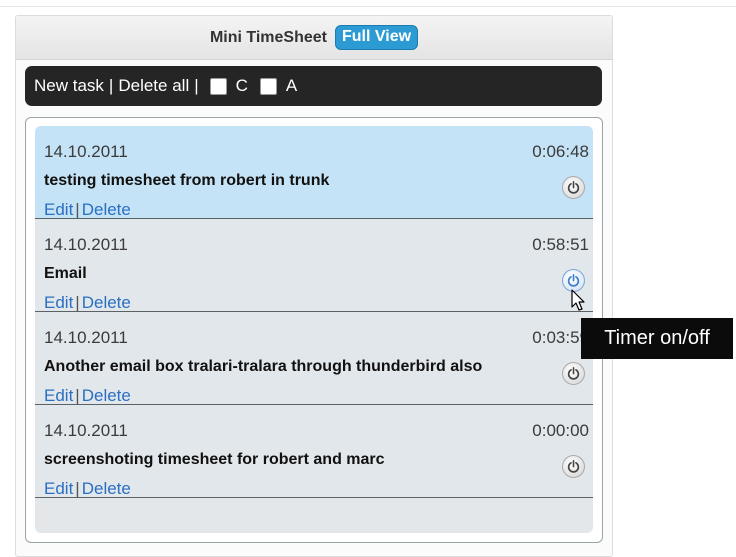 The width and height of the screenshot is (736, 557). Describe the element at coordinates (291, 85) in the screenshot. I see `checkbox-a-label: A` at that location.